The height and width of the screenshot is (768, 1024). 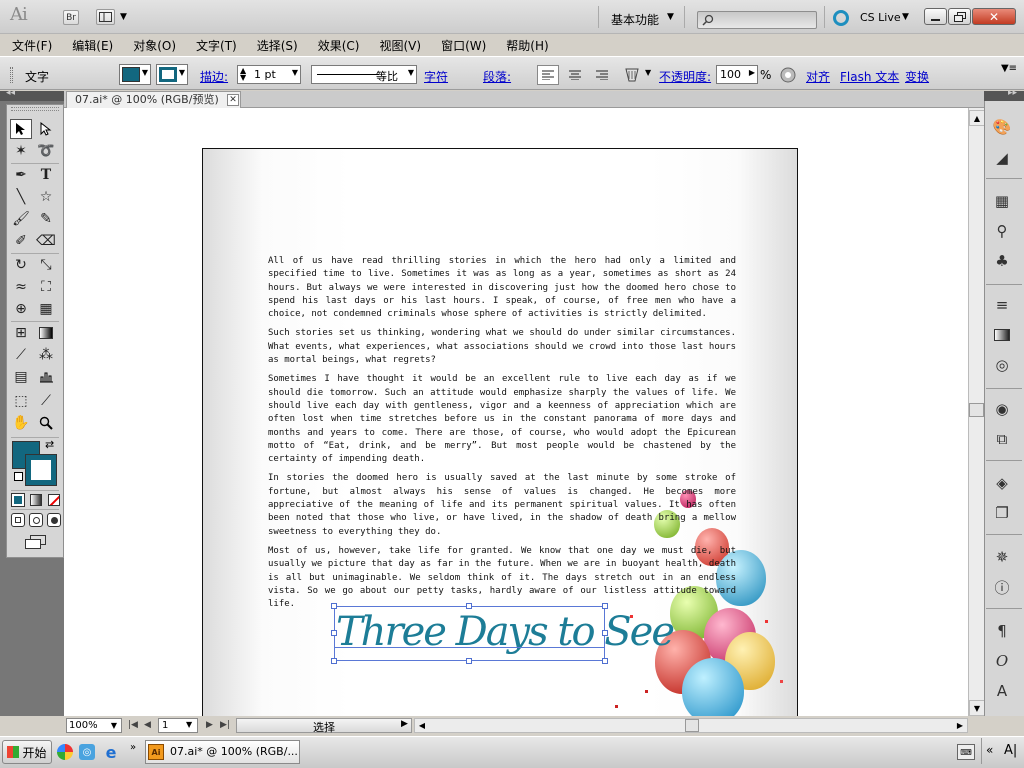 What do you see at coordinates (404, 724) in the screenshot?
I see `status-menu-arrow-icon: ▶` at bounding box center [404, 724].